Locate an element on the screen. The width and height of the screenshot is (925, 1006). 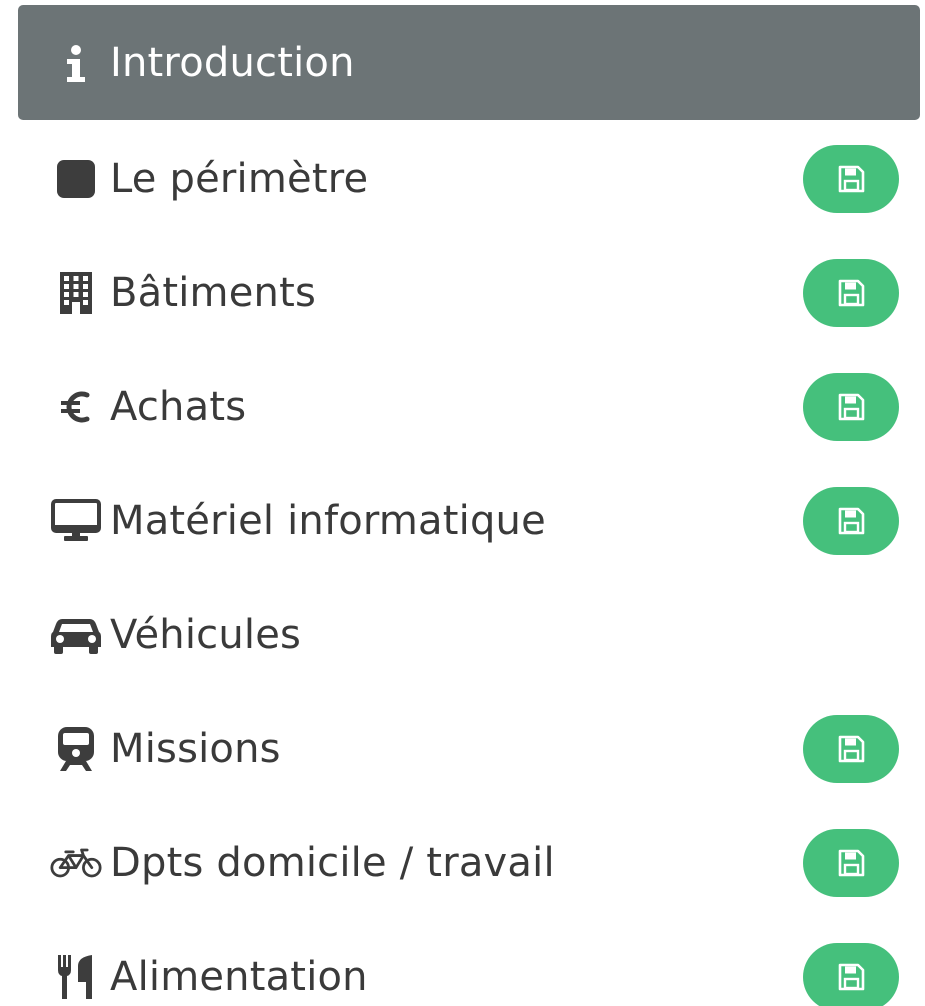
euro-icon is located at coordinates (76, 407).